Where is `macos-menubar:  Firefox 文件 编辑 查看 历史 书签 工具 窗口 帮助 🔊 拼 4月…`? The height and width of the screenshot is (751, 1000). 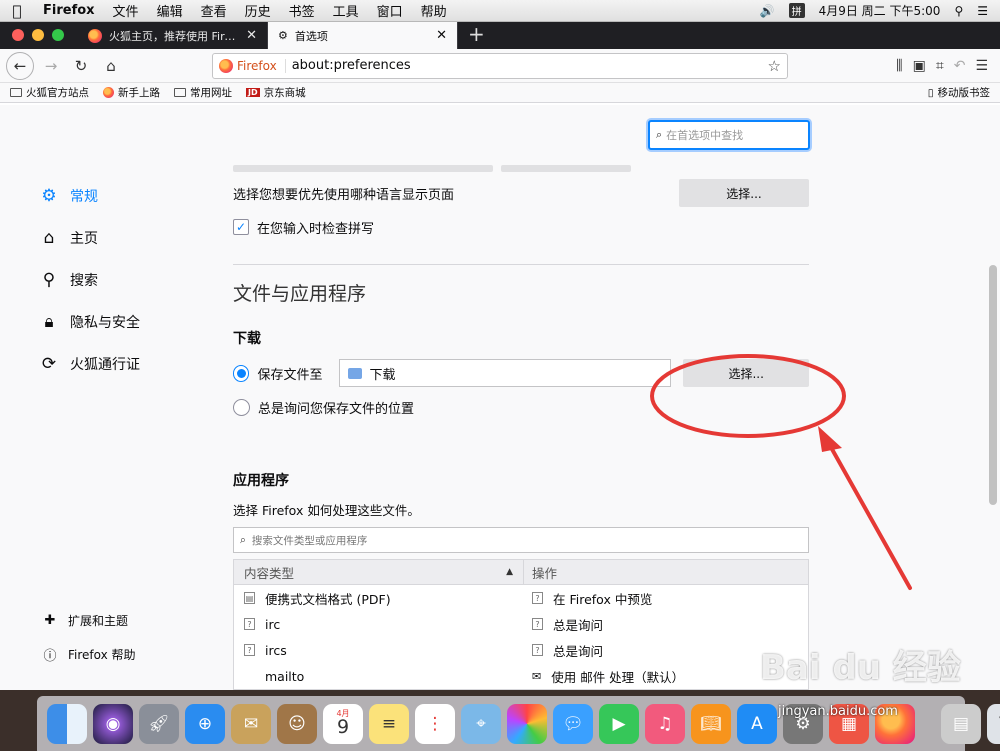
macos-menubar:  Firefox 文件 编辑 查看 历史 书签 工具 窗口 帮助 🔊 拼 4月… is located at coordinates (500, 11).